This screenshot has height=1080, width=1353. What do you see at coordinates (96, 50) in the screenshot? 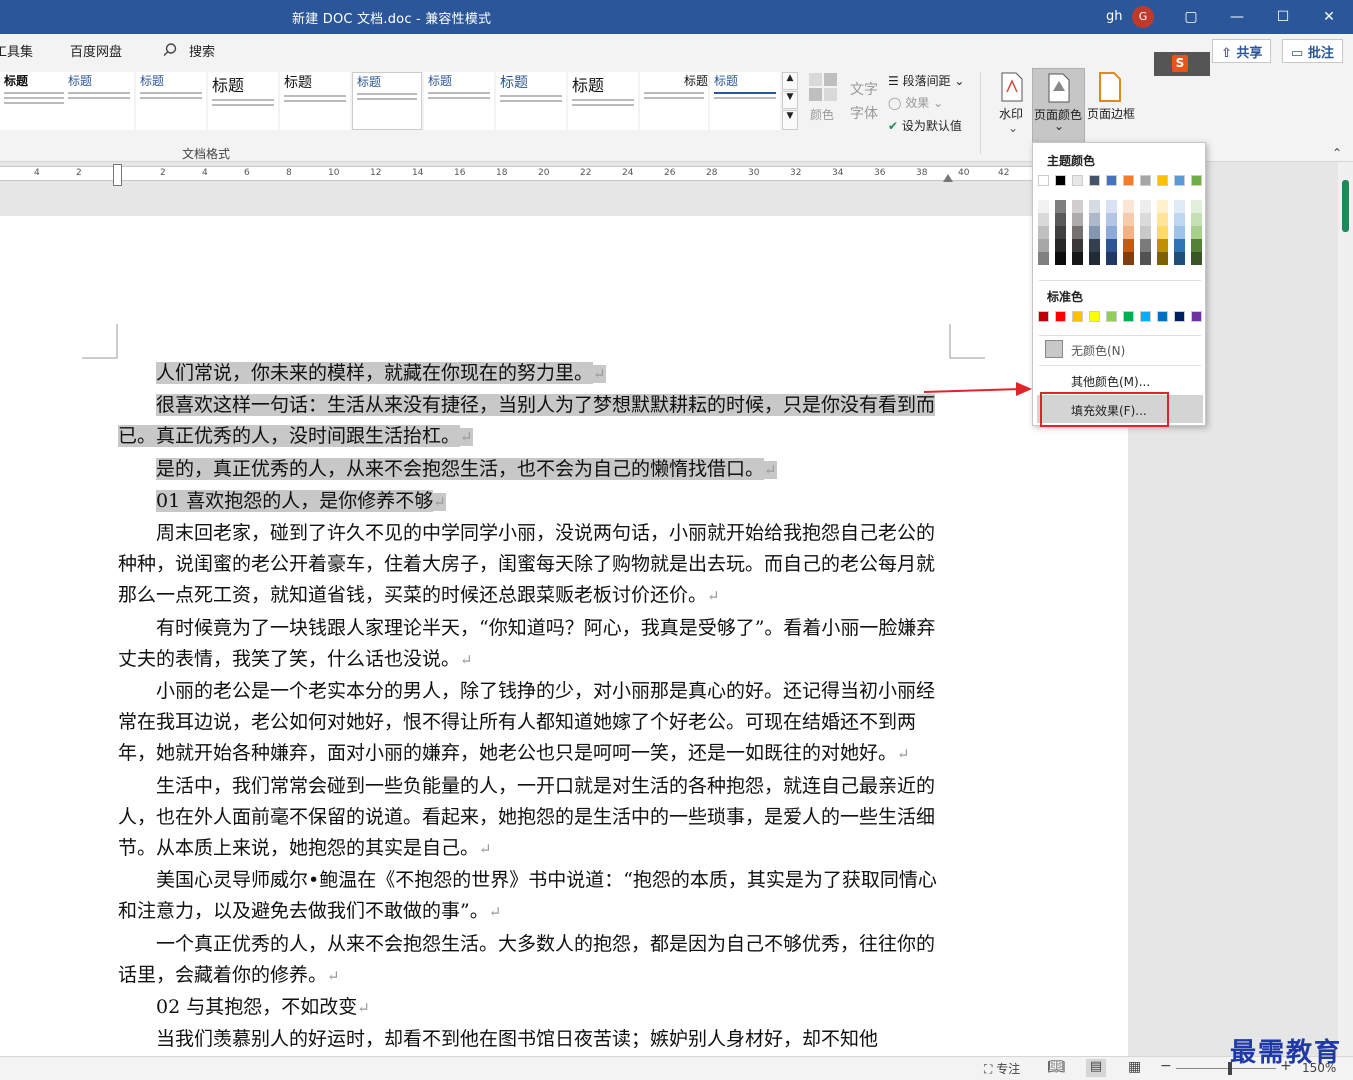
I see `tab-baidu-netdisk: 百度网盘` at bounding box center [96, 50].